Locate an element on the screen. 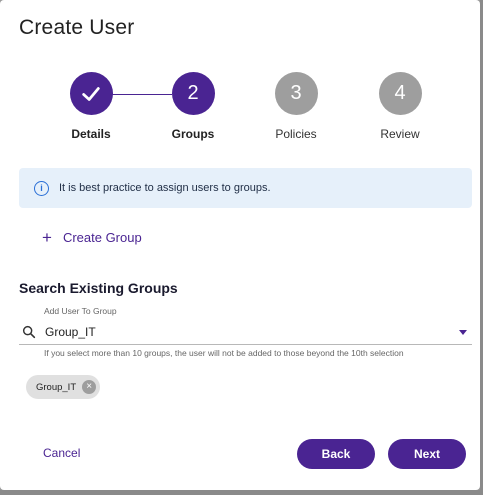 The height and width of the screenshot is (495, 483). step-groups: 2 Groups is located at coordinates (193, 106).